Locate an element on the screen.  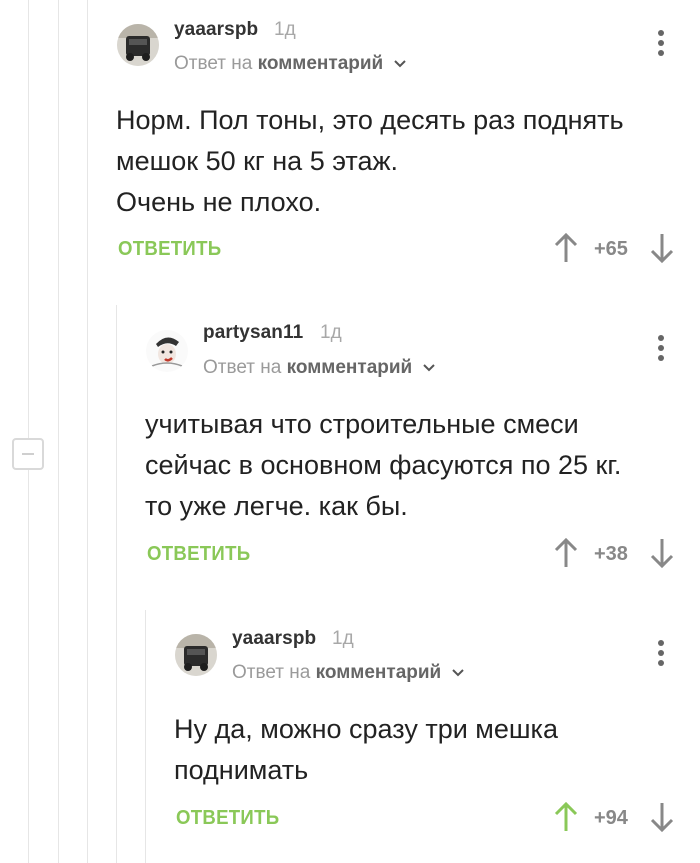
vote-score: +94 is located at coordinates (611, 818).